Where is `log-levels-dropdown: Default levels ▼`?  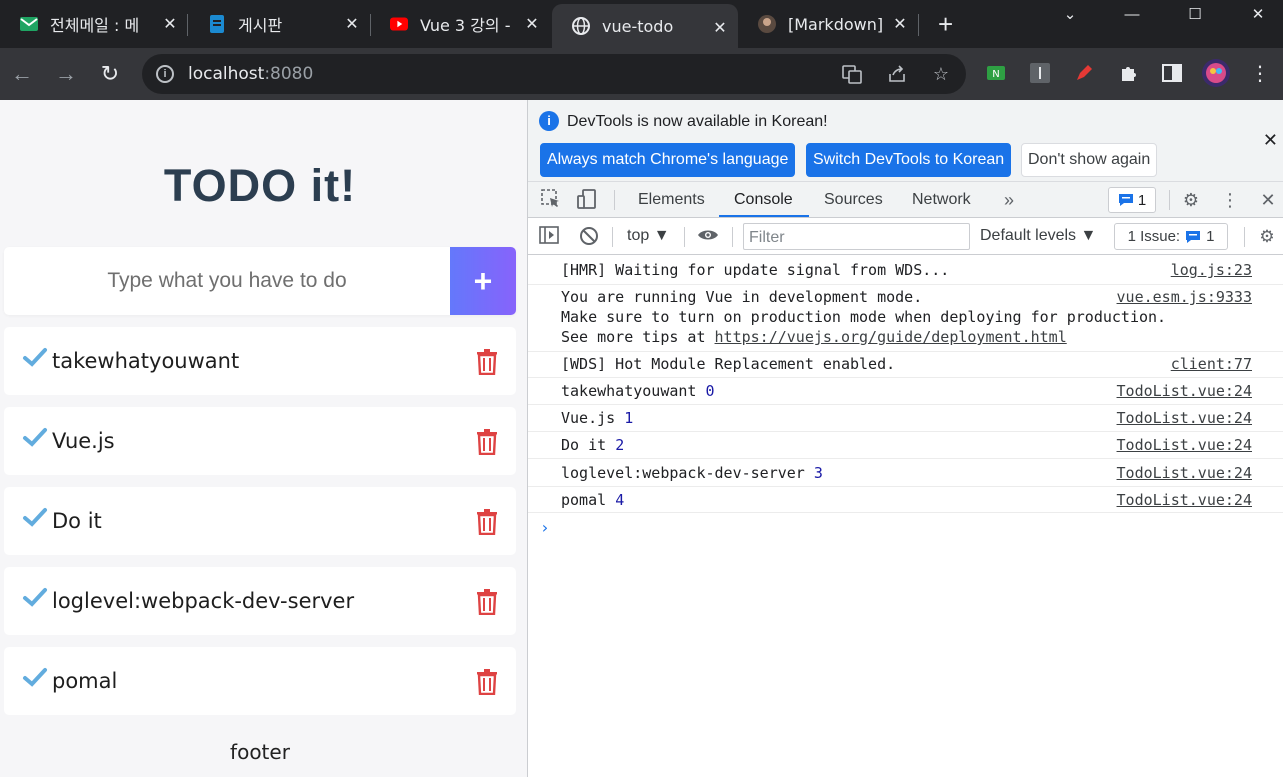
log-levels-dropdown: Default levels ▼ is located at coordinates (1038, 236).